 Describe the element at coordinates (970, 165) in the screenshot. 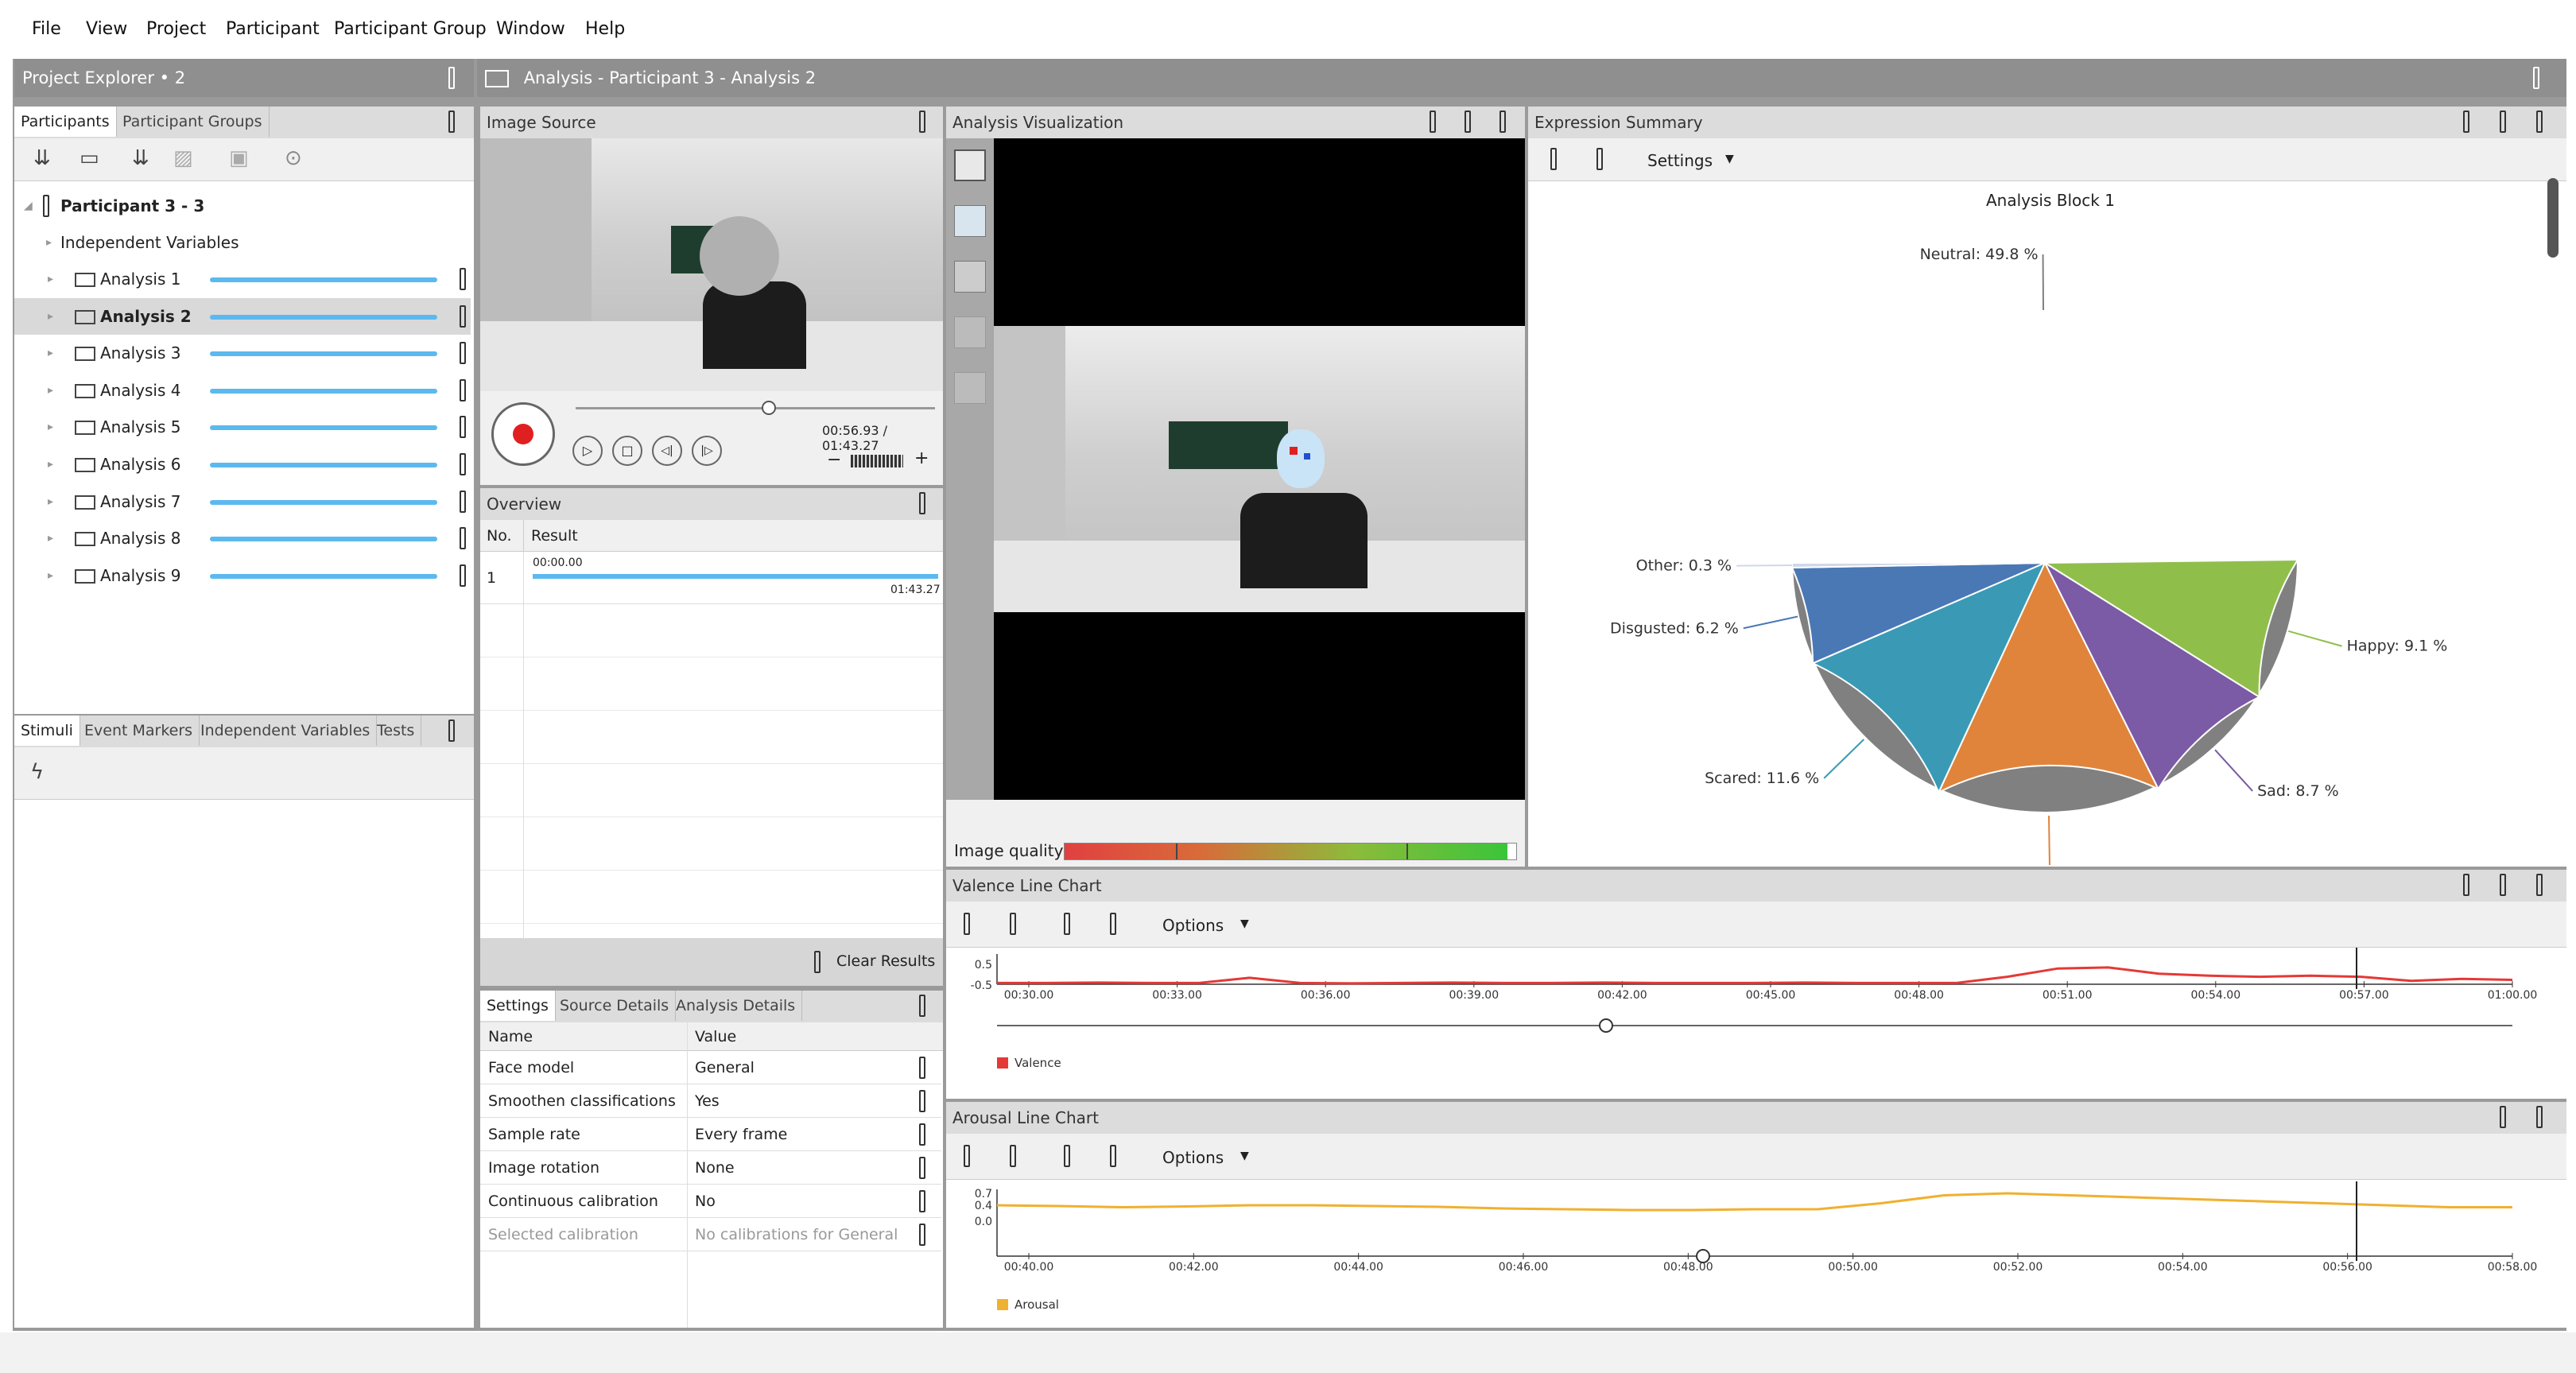

I see `frame-view-icon` at that location.